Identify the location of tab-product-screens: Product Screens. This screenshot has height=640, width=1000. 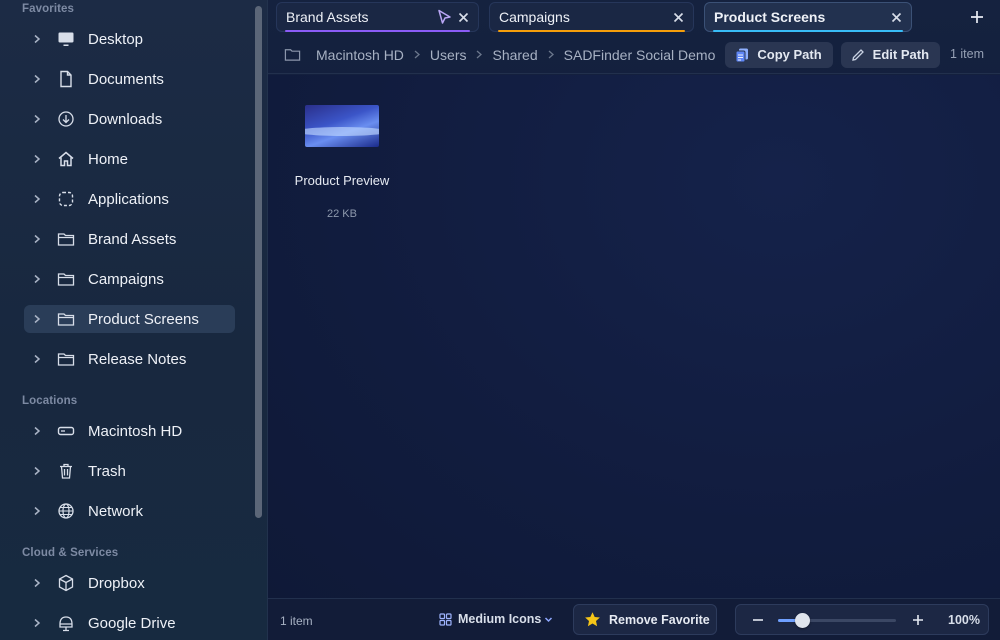
(808, 17).